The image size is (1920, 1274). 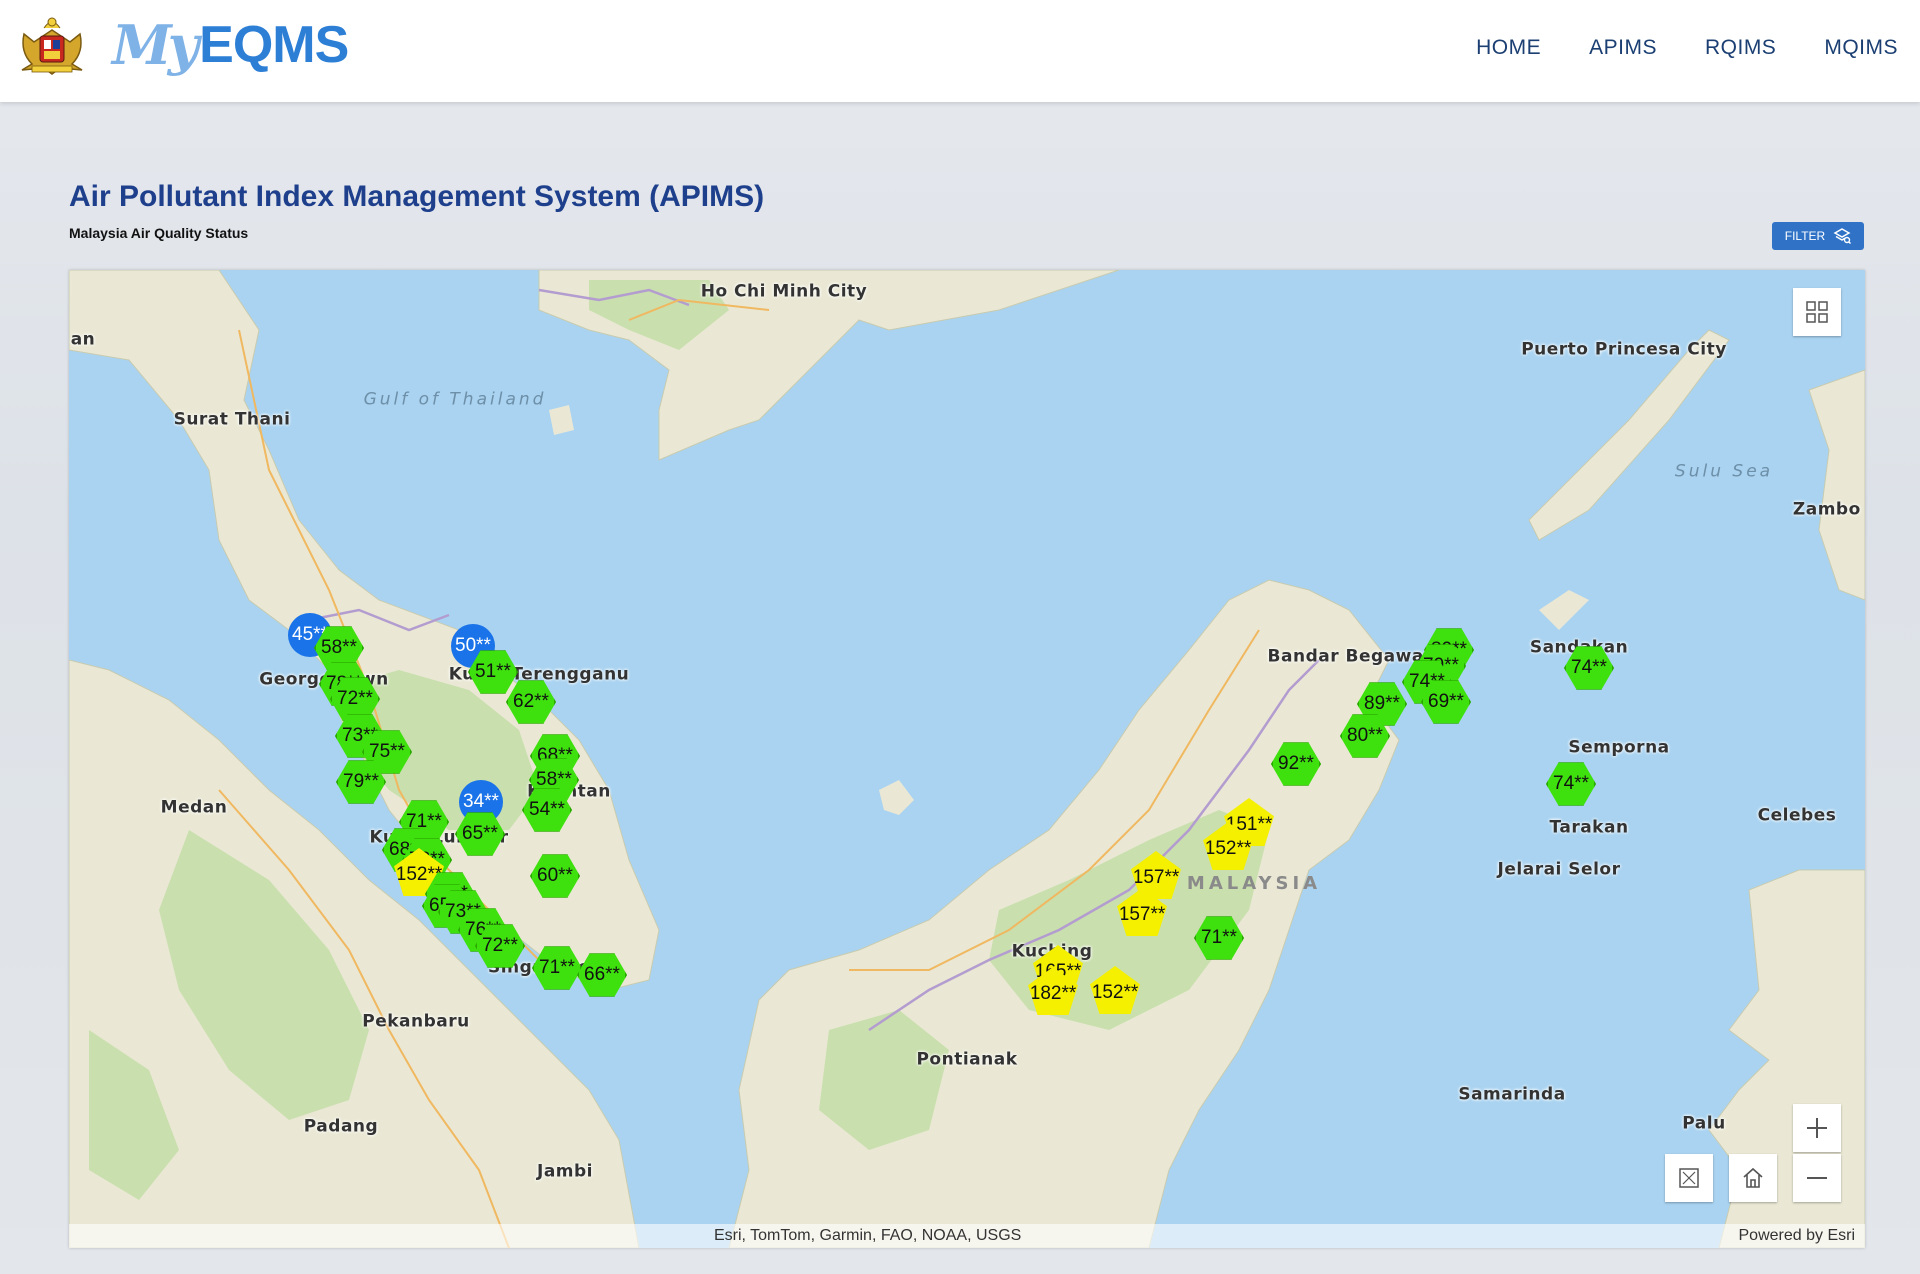 I want to click on filter-button: FILTER, so click(x=1818, y=236).